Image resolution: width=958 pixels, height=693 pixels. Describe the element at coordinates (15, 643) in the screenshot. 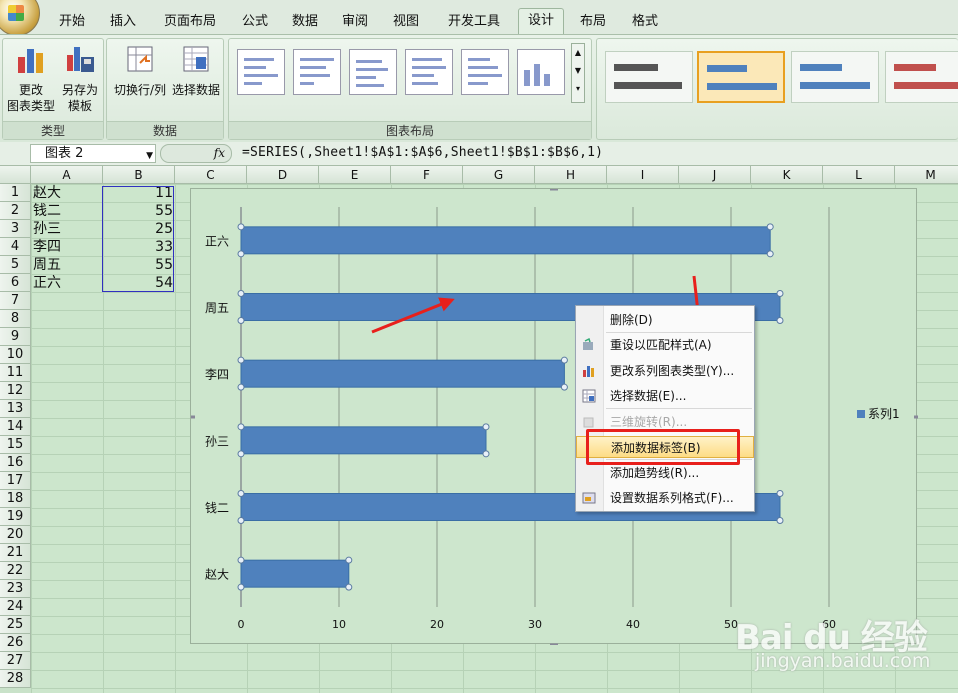

I see `row-header-26: 26` at that location.